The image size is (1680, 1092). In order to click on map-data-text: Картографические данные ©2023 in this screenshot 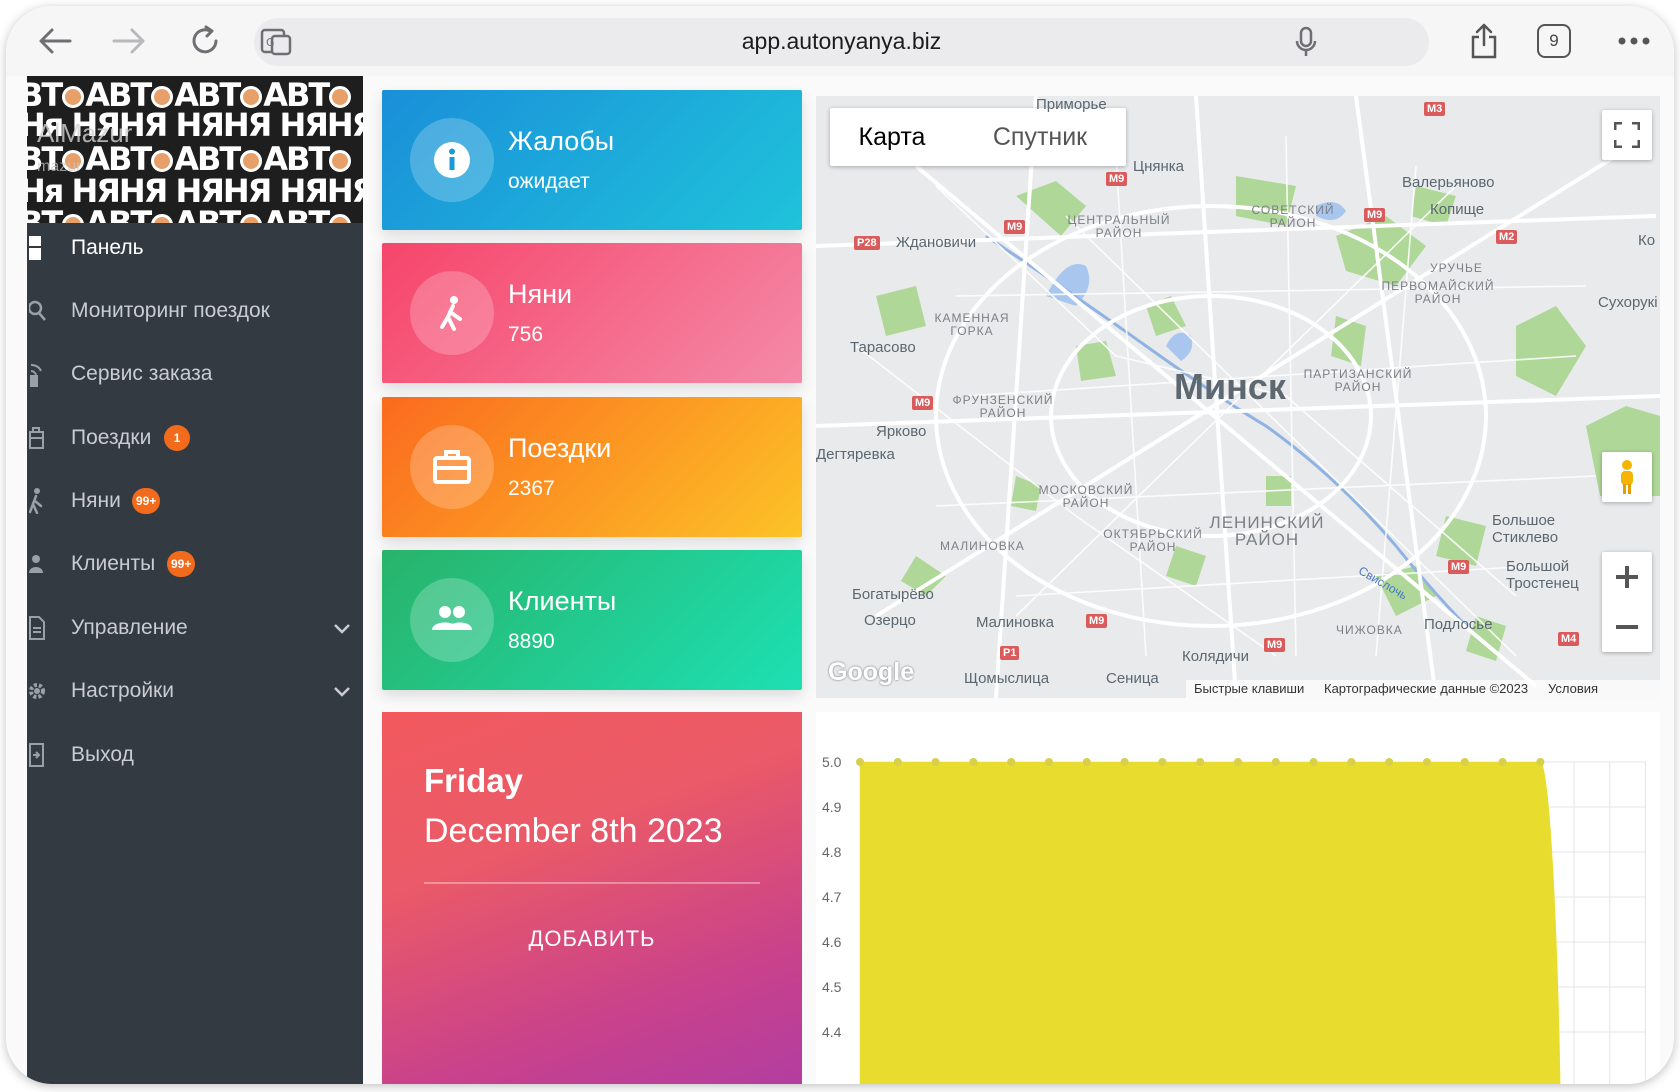, I will do `click(1426, 688)`.